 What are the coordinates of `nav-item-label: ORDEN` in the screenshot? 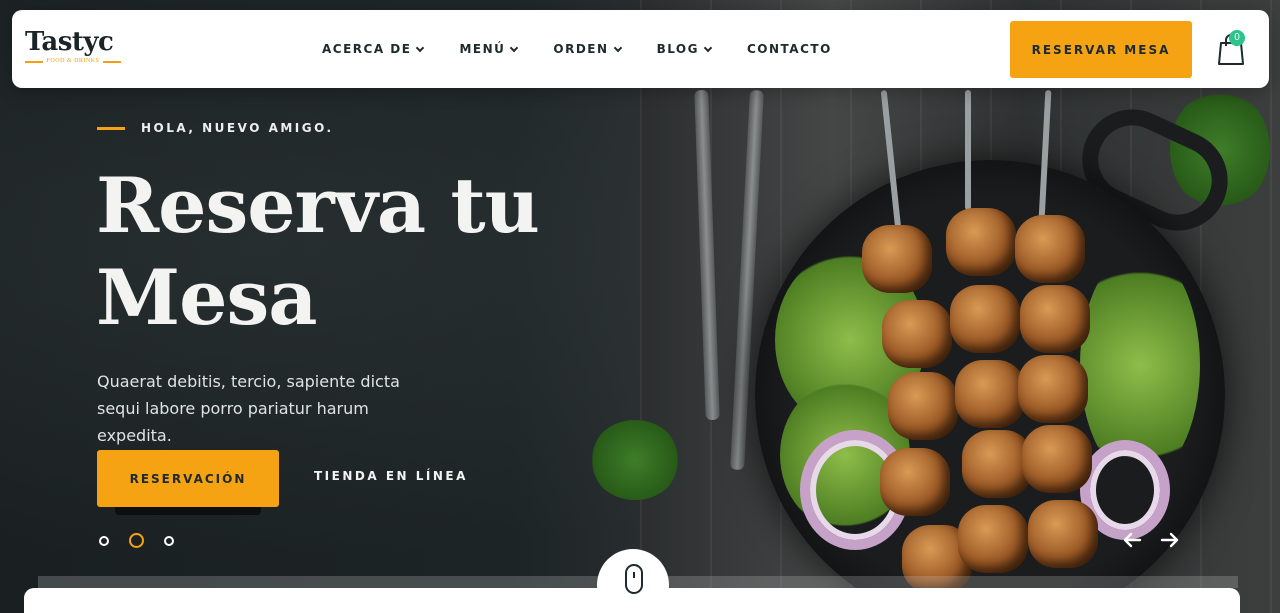 It's located at (581, 49).